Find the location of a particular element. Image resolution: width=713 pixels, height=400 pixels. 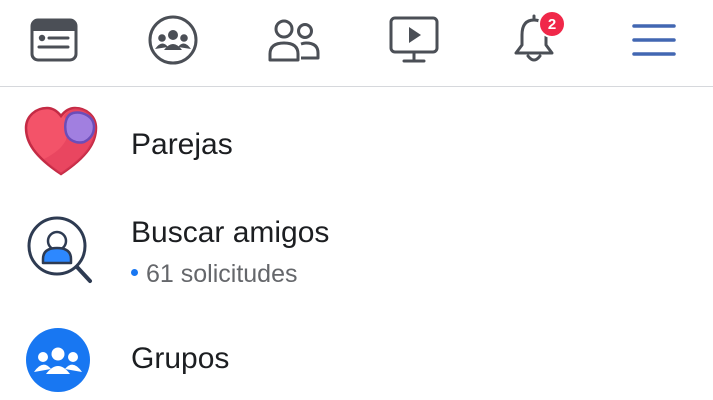

tab-menu is located at coordinates (654, 40).